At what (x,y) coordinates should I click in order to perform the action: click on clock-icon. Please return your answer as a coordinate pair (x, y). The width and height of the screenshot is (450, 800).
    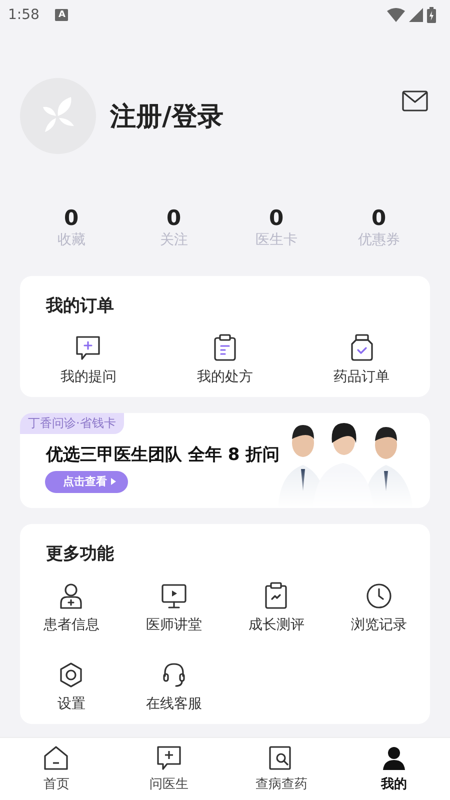
    Looking at the image, I should click on (379, 596).